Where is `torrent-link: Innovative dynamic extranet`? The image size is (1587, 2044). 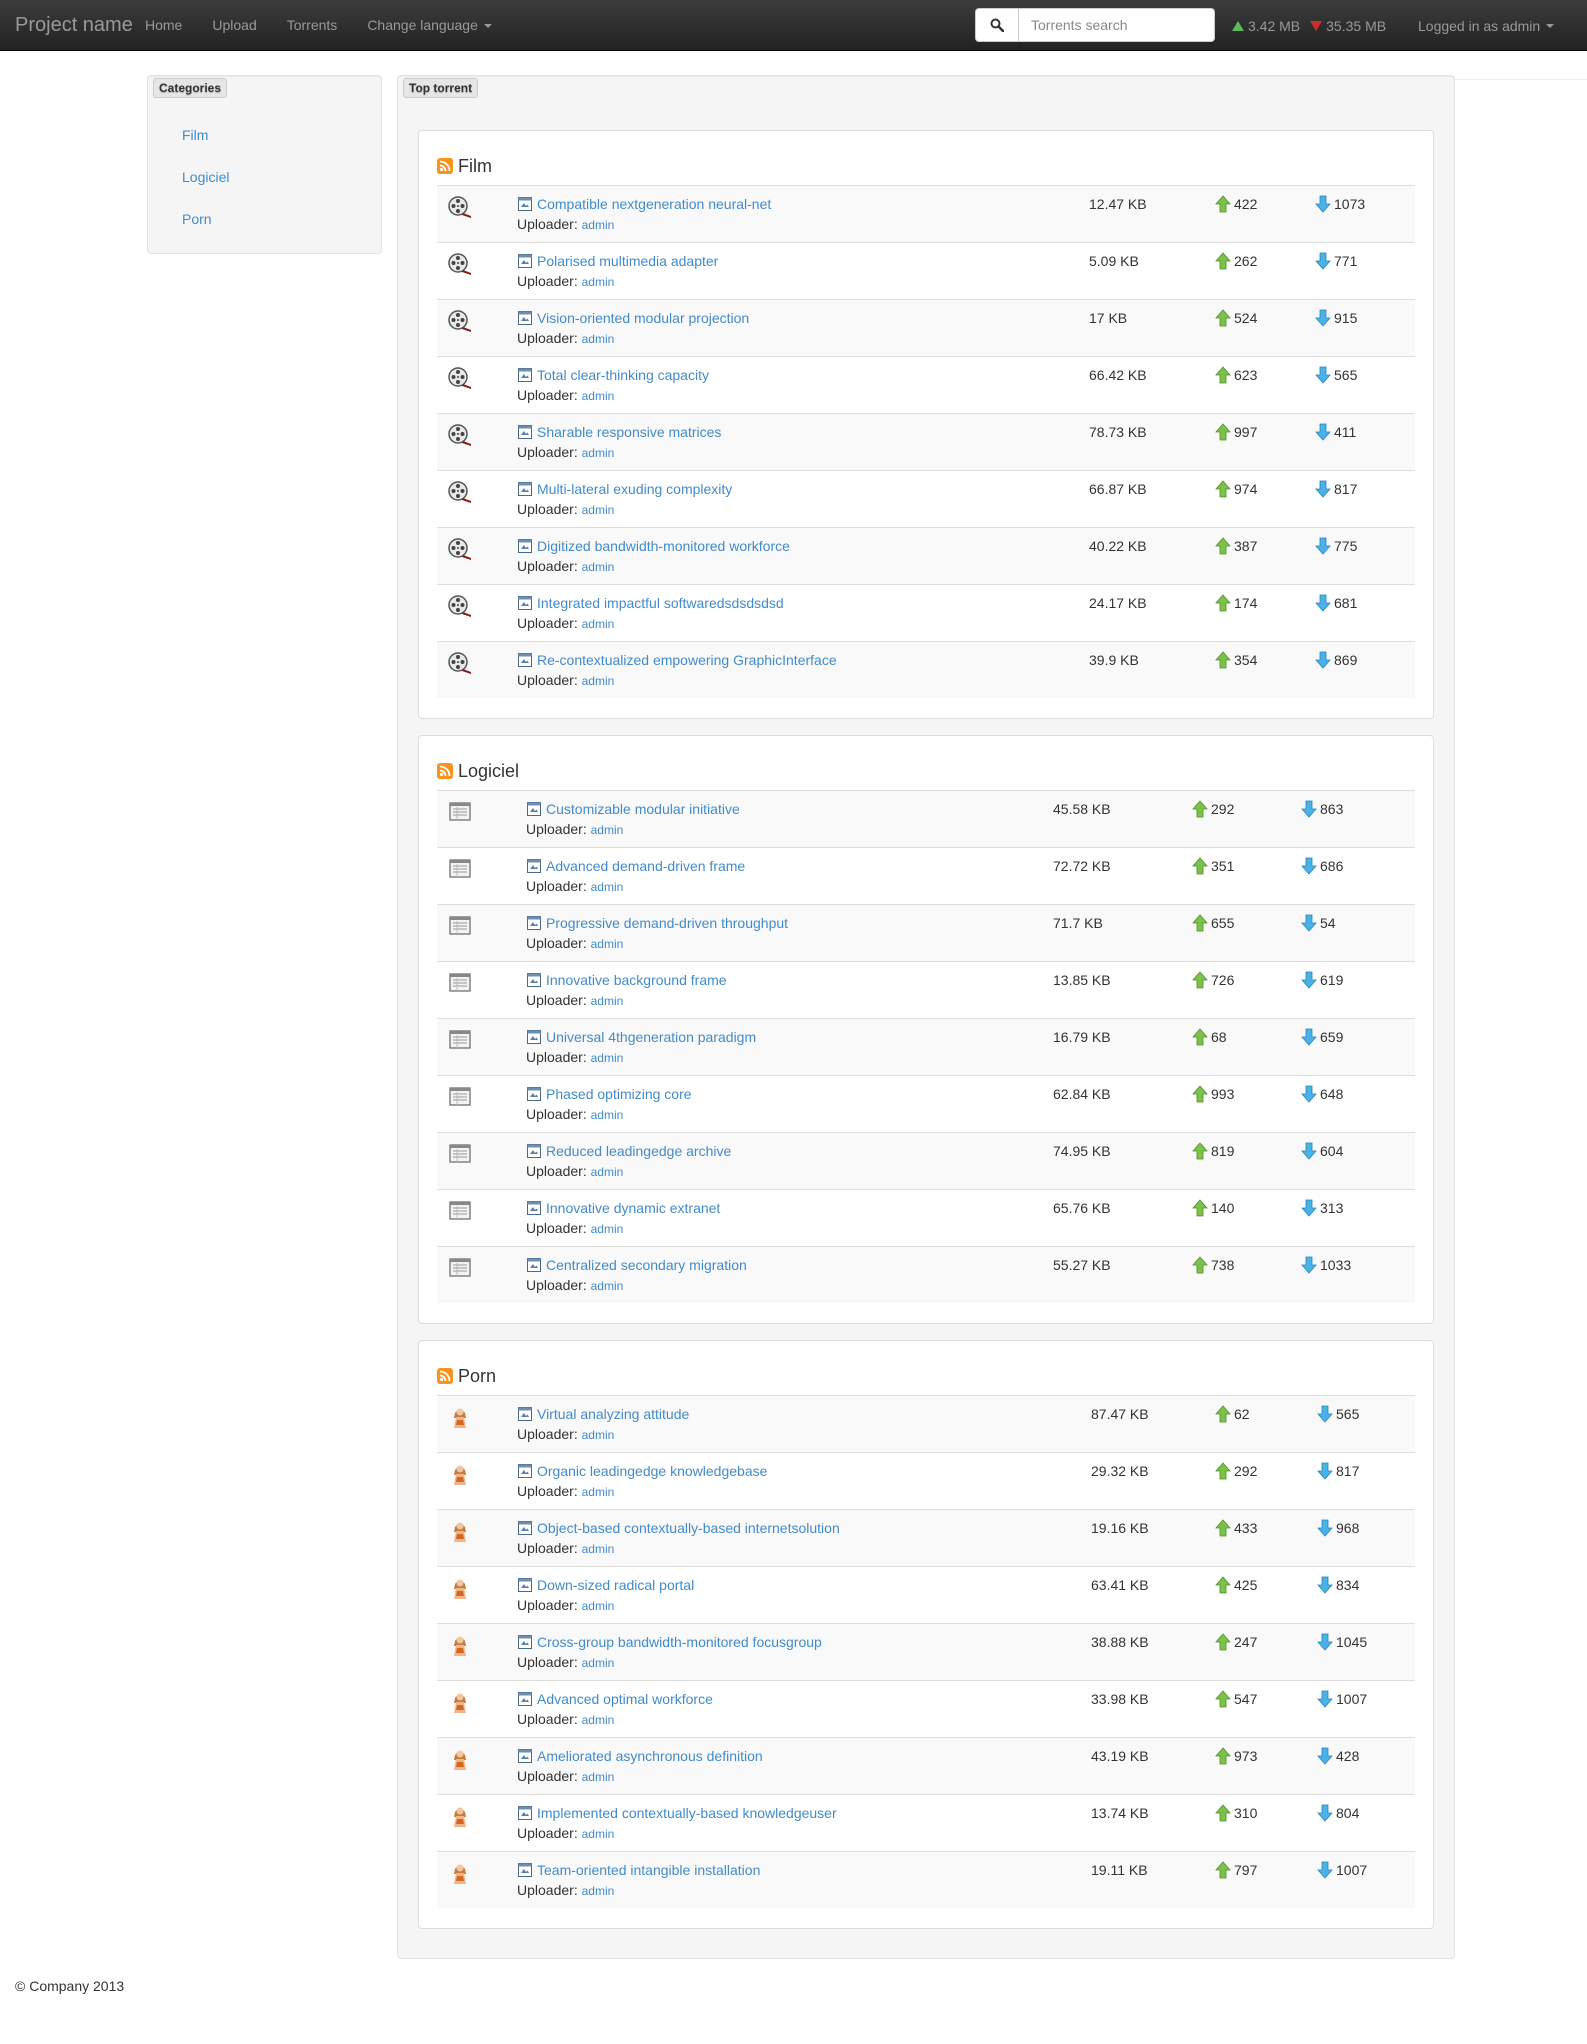
torrent-link: Innovative dynamic extranet is located at coordinates (623, 1208).